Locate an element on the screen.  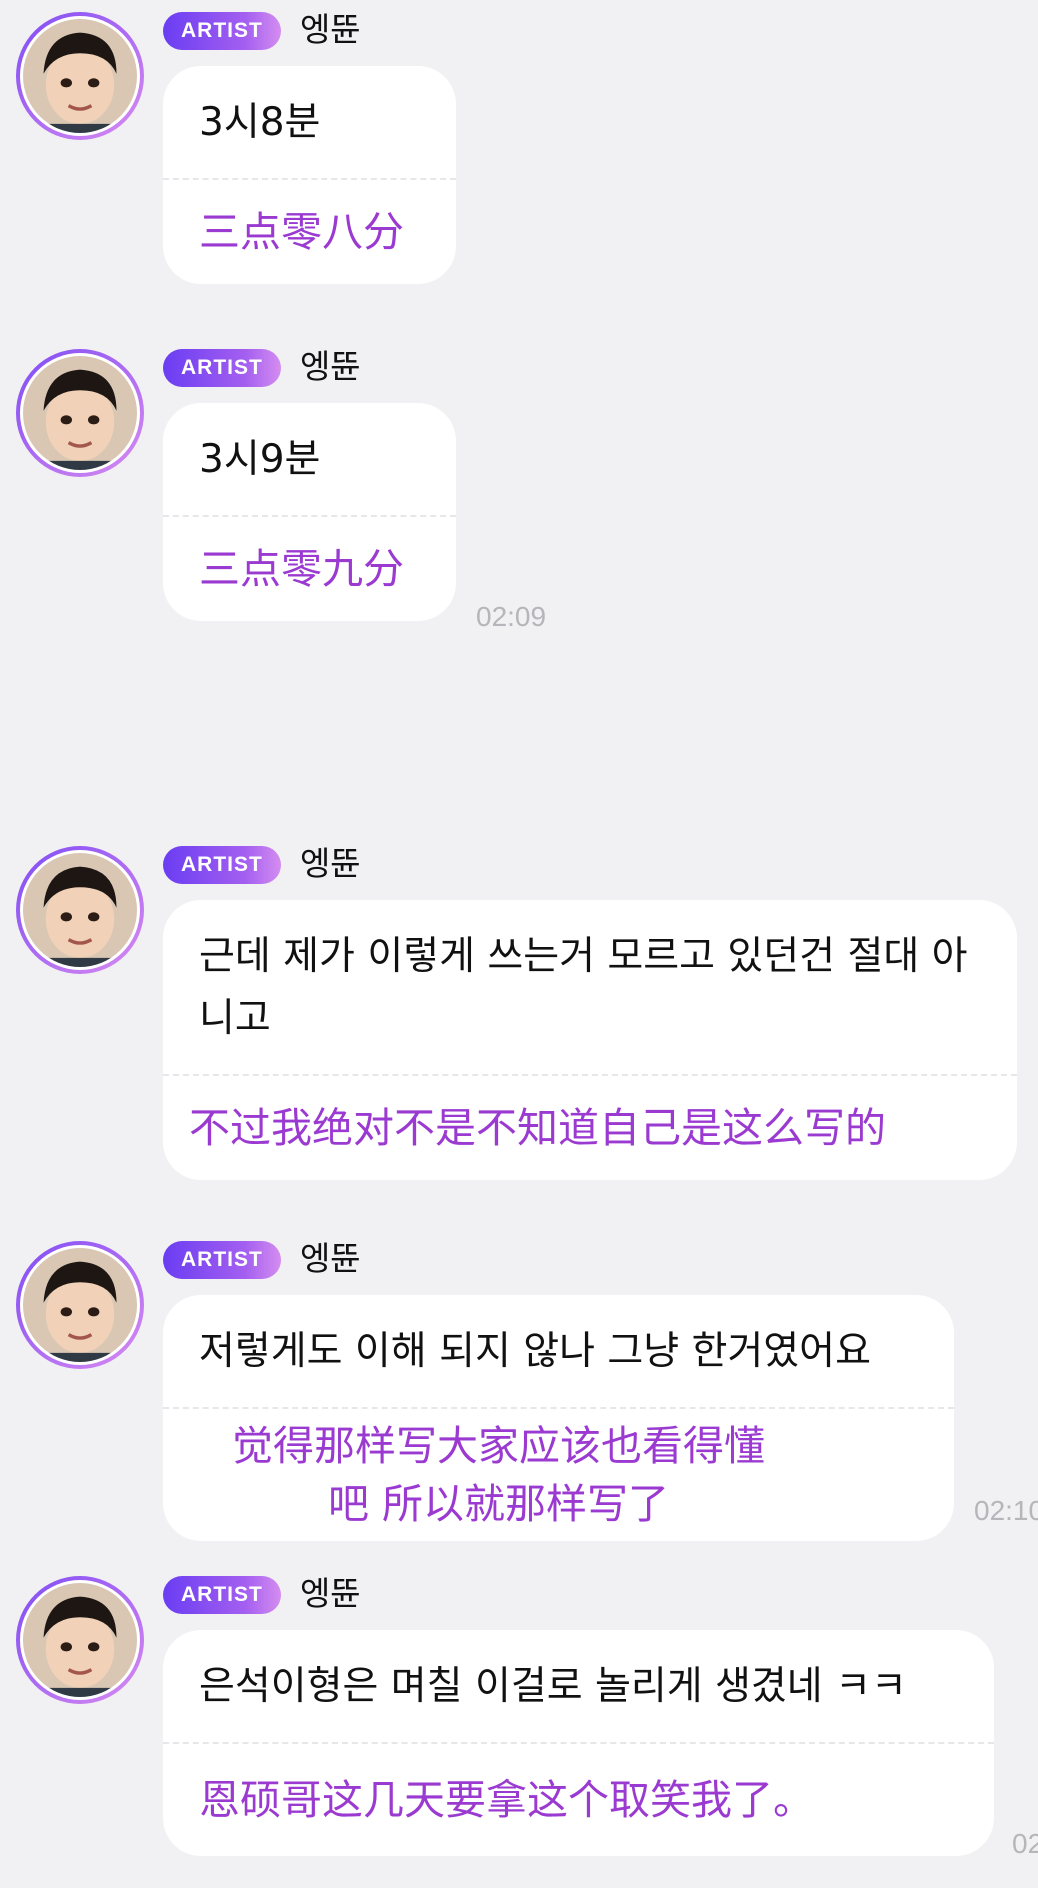
translation-text: 恩硕哥这几天要拿这个取笑我了。 is located at coordinates (506, 1800).